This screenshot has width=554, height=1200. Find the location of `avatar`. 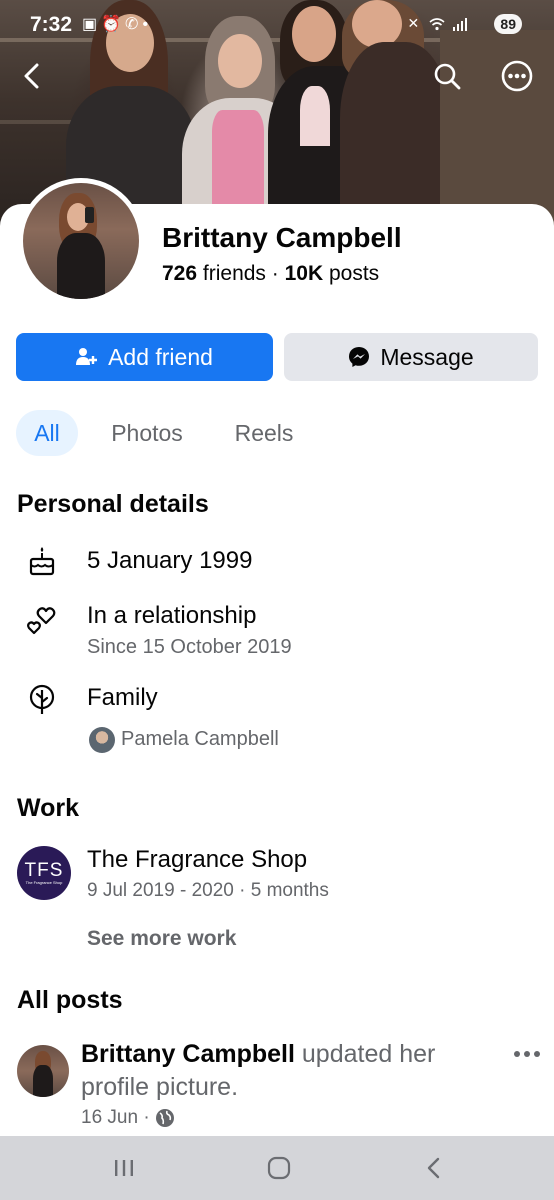

avatar is located at coordinates (81, 241).